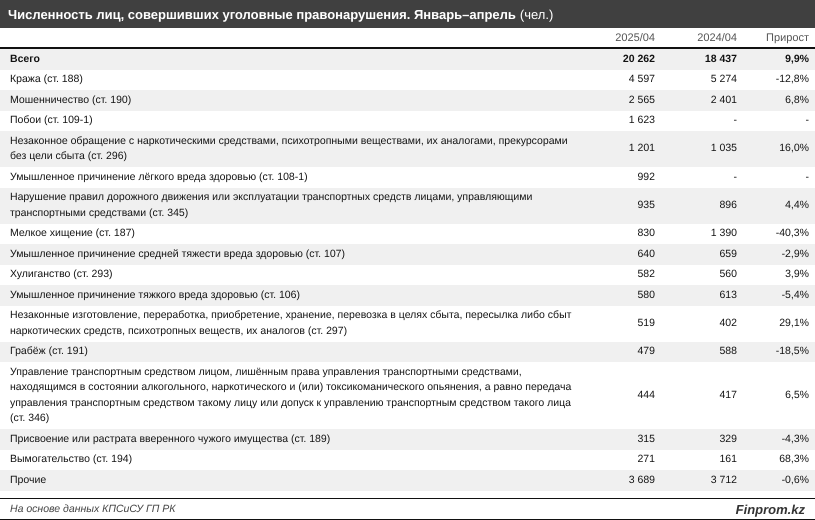 The image size is (815, 520). I want to click on table-cell: 329, so click(702, 439).